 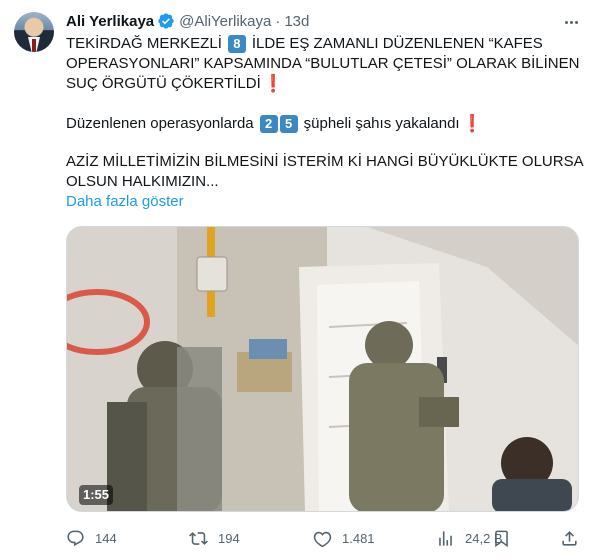 What do you see at coordinates (91, 538) in the screenshot?
I see `reply-button: 144` at bounding box center [91, 538].